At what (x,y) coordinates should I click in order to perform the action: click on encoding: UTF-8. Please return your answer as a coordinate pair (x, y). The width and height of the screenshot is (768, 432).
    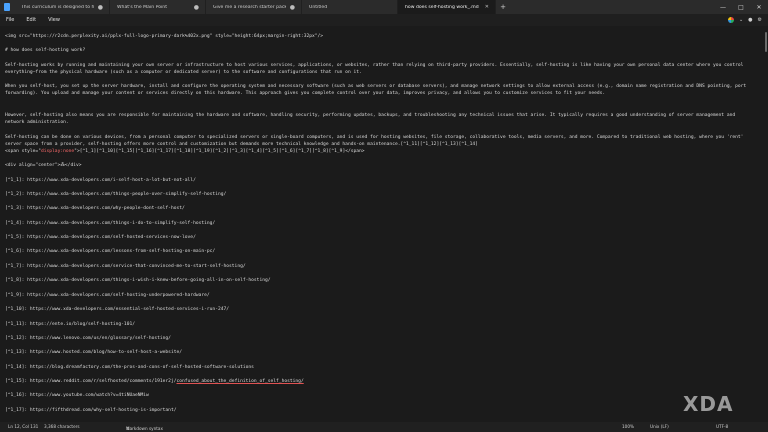
    Looking at the image, I should click on (722, 426).